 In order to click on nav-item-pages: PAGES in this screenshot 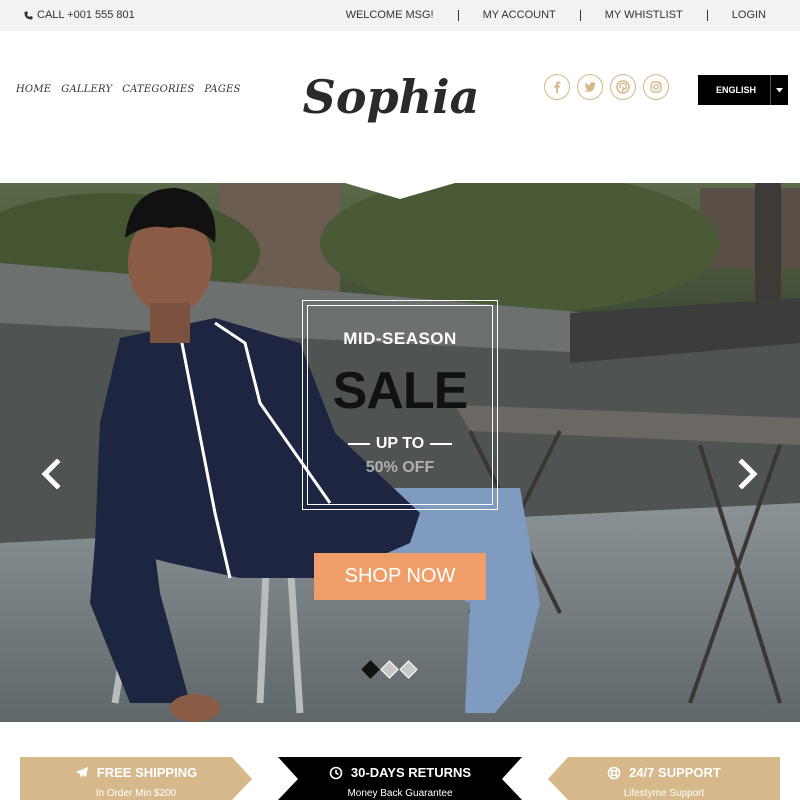, I will do `click(222, 89)`.